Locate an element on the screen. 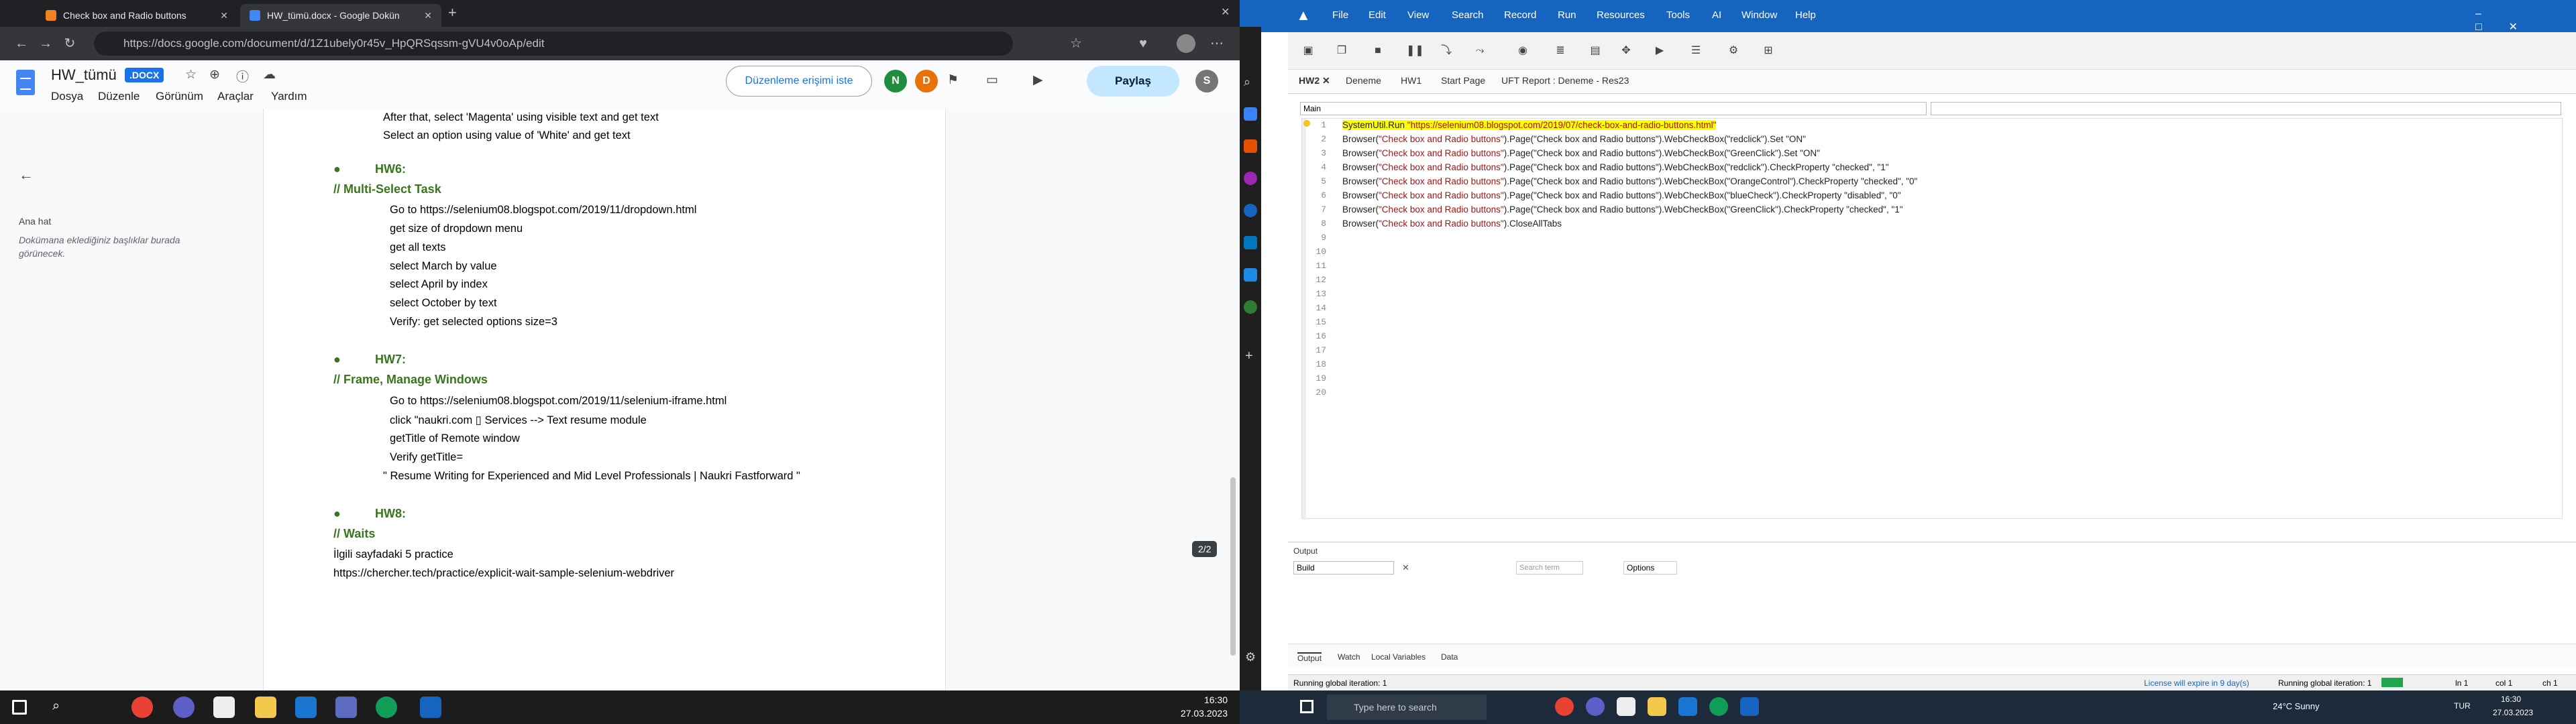 This screenshot has height=724, width=2576. move-icon: ⊕ is located at coordinates (214, 74).